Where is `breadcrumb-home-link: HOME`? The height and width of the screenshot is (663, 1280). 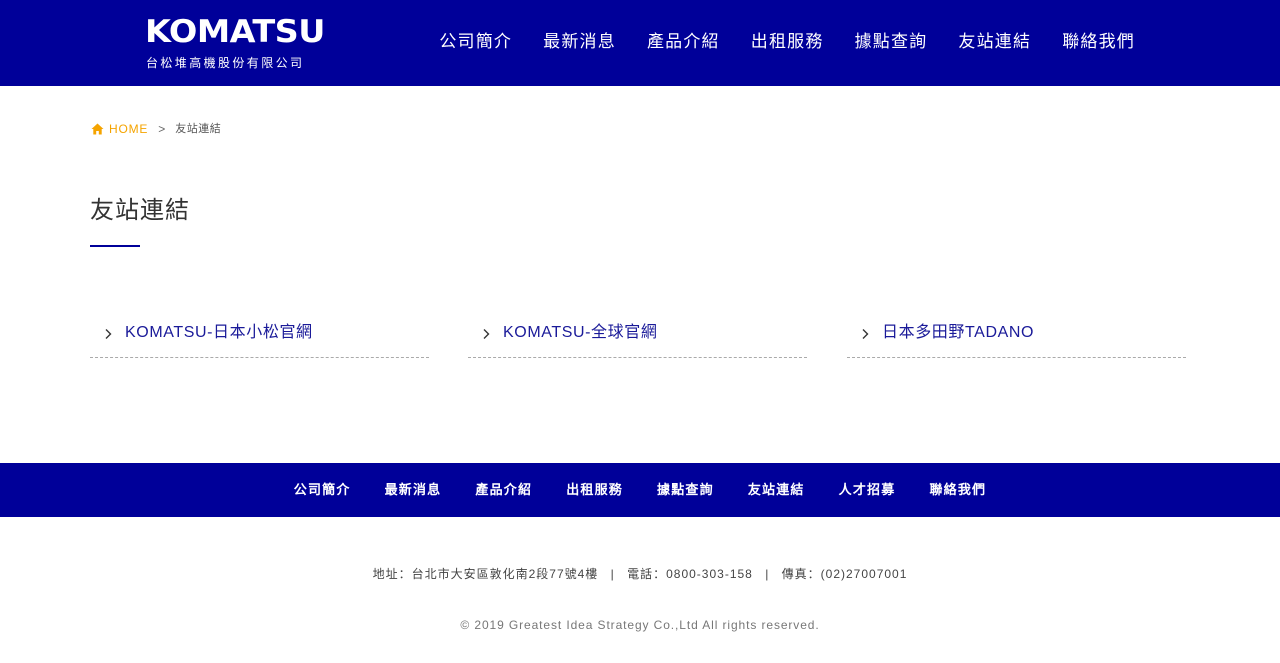
breadcrumb-home-link: HOME is located at coordinates (128, 129).